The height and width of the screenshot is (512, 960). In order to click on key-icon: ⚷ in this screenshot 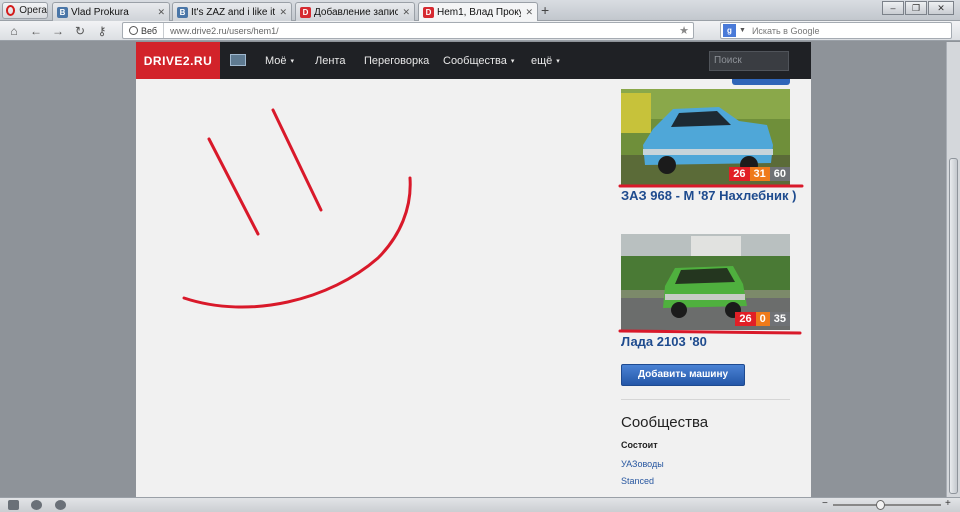, I will do `click(102, 31)`.